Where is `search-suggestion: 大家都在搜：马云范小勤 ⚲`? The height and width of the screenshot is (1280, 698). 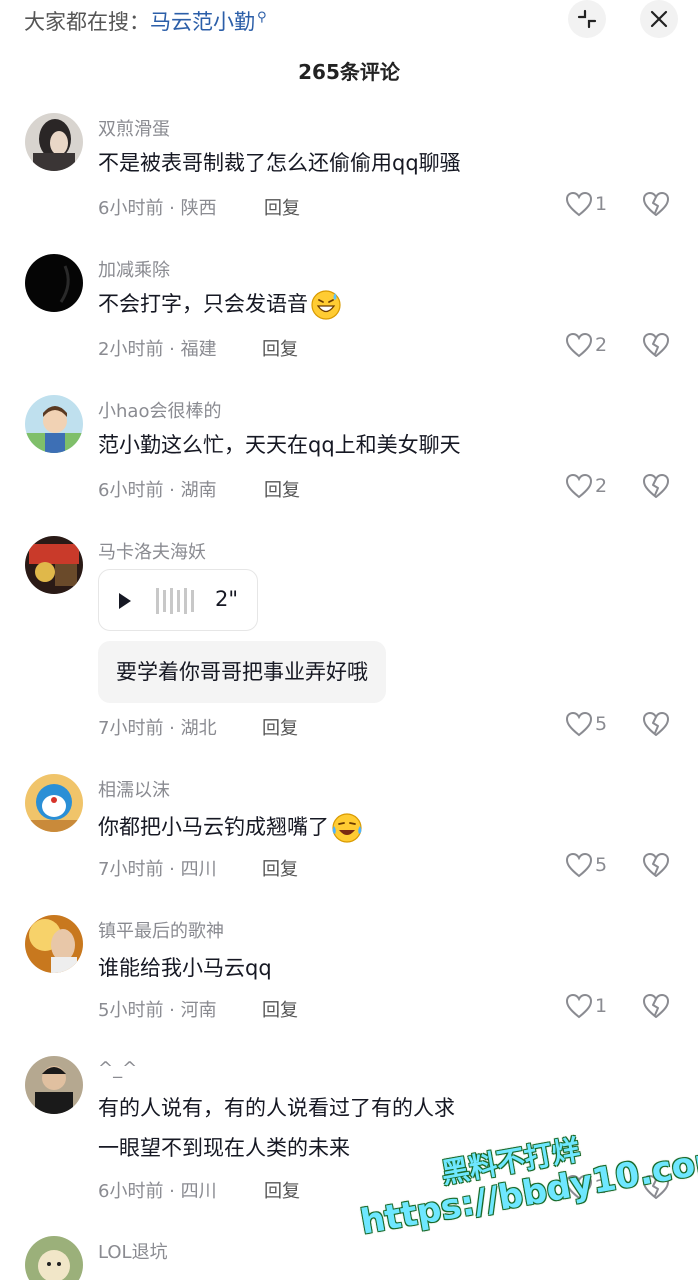
search-suggestion: 大家都在搜：马云范小勤 ⚲ is located at coordinates (145, 21).